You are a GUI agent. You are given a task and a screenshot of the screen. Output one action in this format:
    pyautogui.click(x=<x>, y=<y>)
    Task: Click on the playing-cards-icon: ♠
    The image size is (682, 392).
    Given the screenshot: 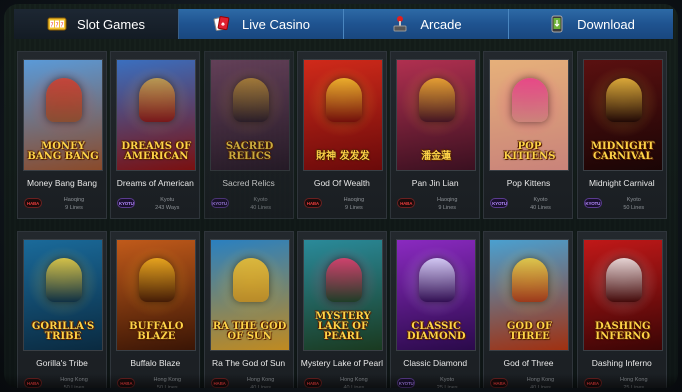 What is the action you would take?
    pyautogui.click(x=222, y=24)
    